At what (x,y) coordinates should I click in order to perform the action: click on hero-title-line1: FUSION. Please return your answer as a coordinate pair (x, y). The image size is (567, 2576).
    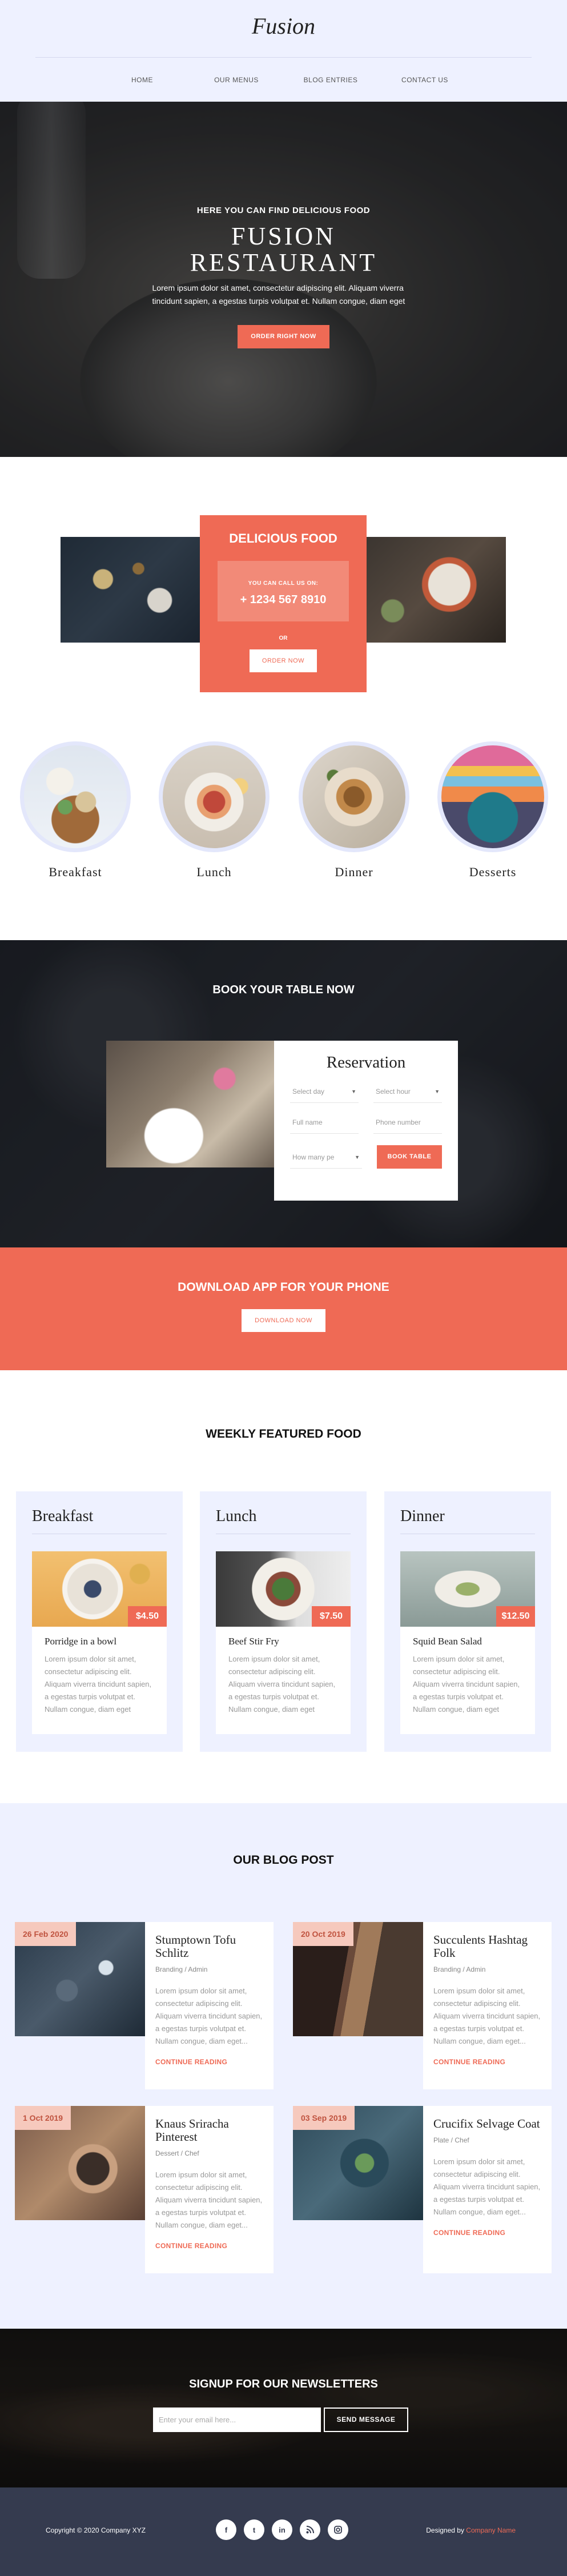
    Looking at the image, I should click on (283, 236).